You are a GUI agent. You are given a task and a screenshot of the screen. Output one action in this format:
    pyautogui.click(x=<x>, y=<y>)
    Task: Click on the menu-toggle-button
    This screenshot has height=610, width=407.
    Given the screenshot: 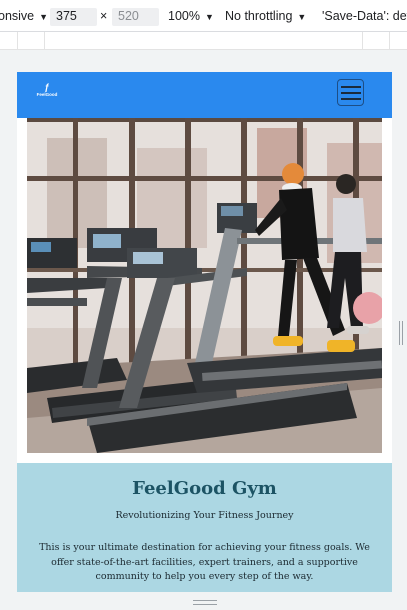 What is the action you would take?
    pyautogui.click(x=350, y=92)
    